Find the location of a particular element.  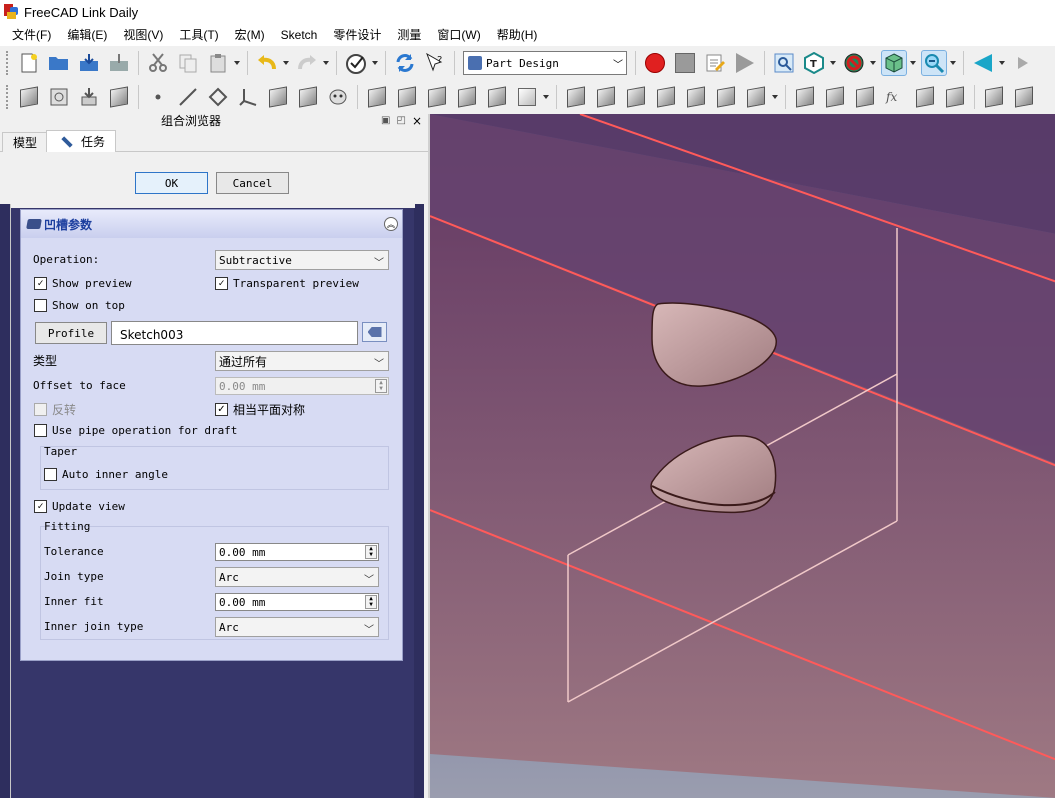

pad-button is located at coordinates (377, 97).